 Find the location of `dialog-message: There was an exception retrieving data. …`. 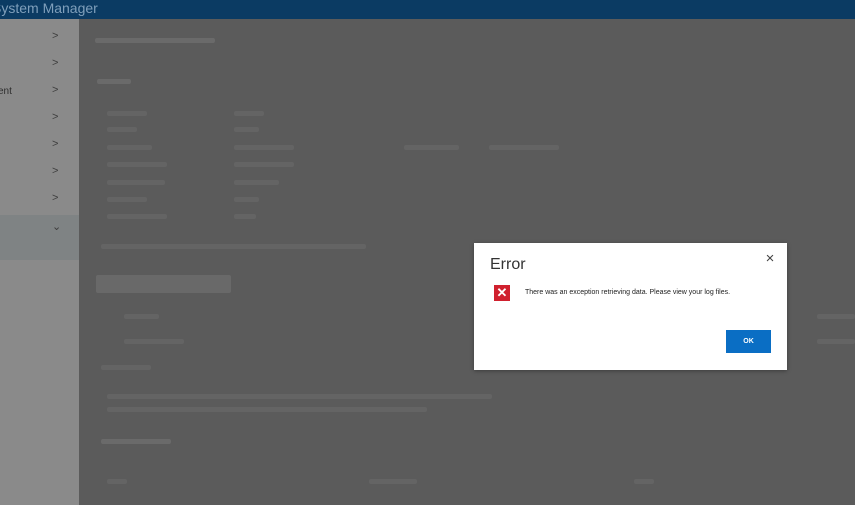

dialog-message: There was an exception retrieving data. … is located at coordinates (628, 292).